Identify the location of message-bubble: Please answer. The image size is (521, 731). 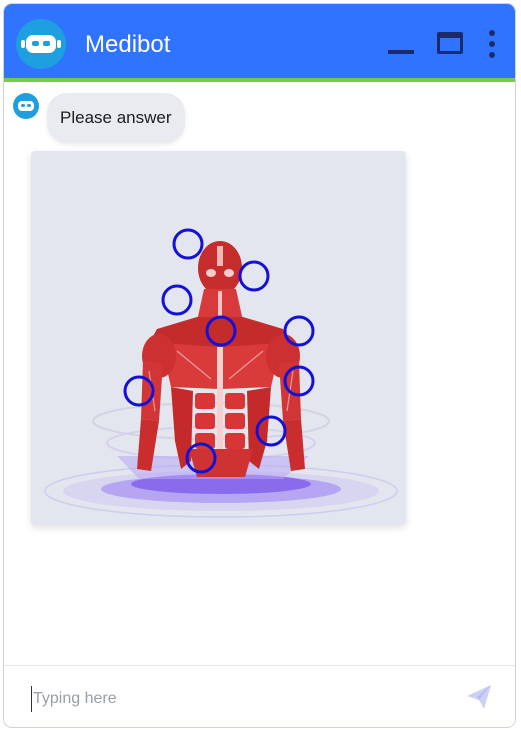
(116, 118).